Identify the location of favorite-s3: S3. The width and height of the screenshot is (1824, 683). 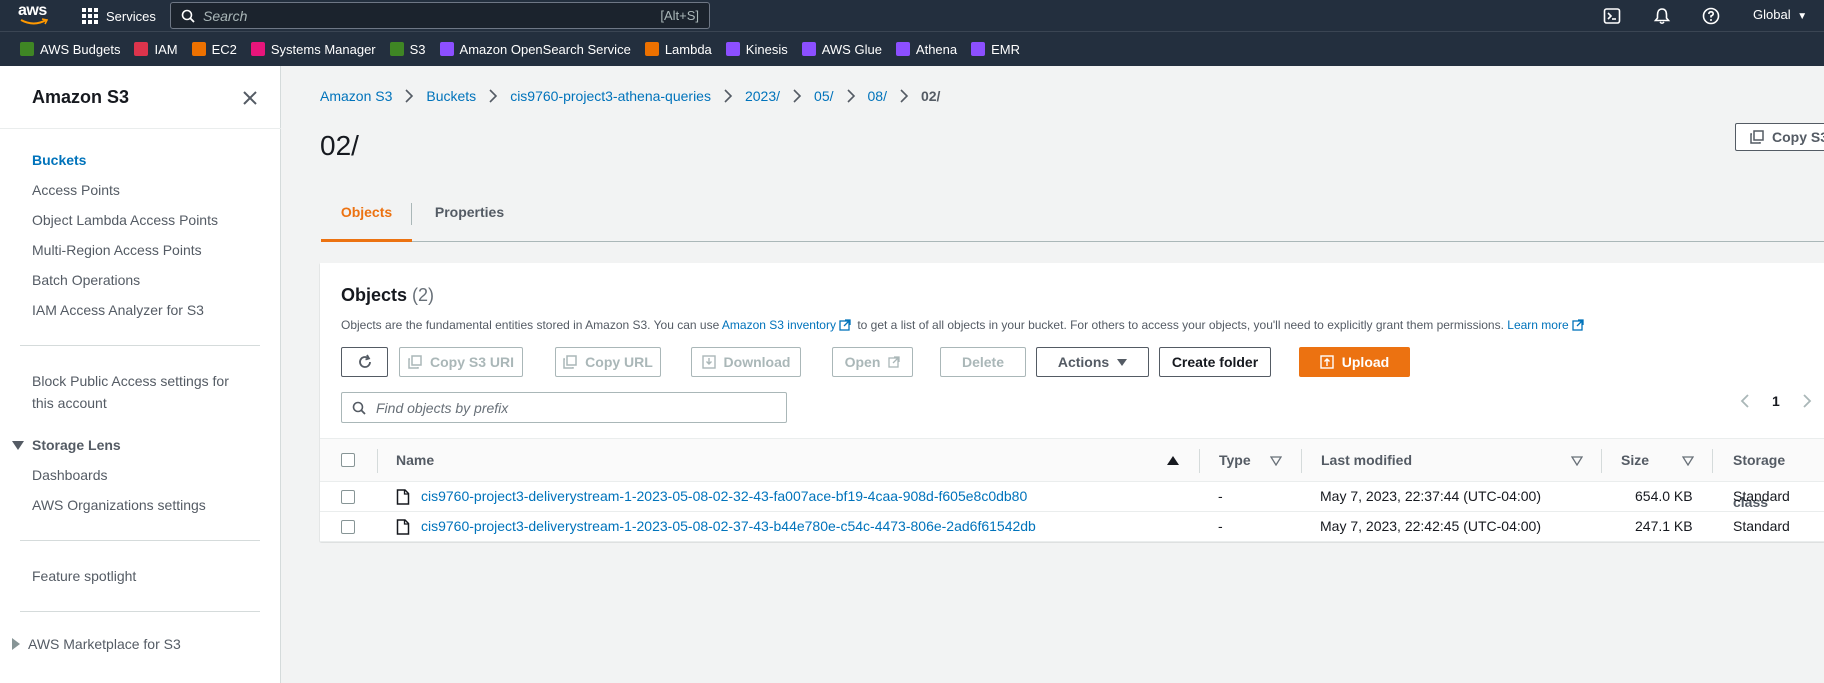
(407, 49).